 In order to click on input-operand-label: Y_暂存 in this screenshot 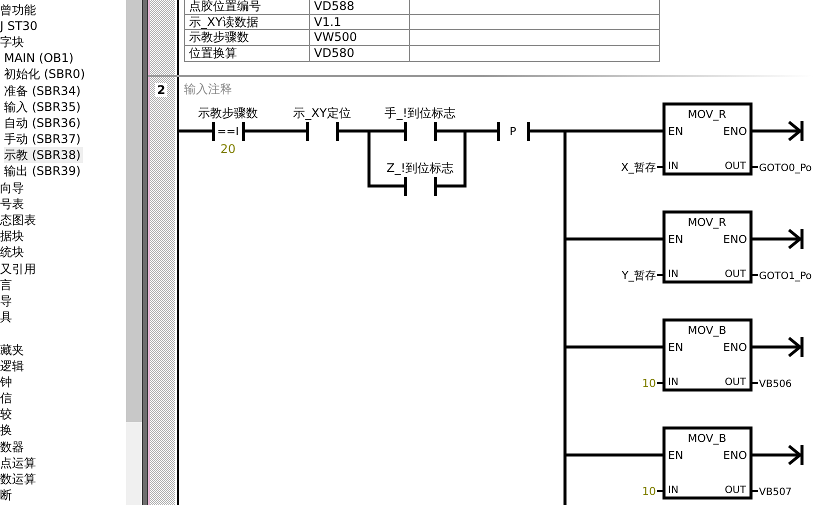, I will do `click(639, 275)`.